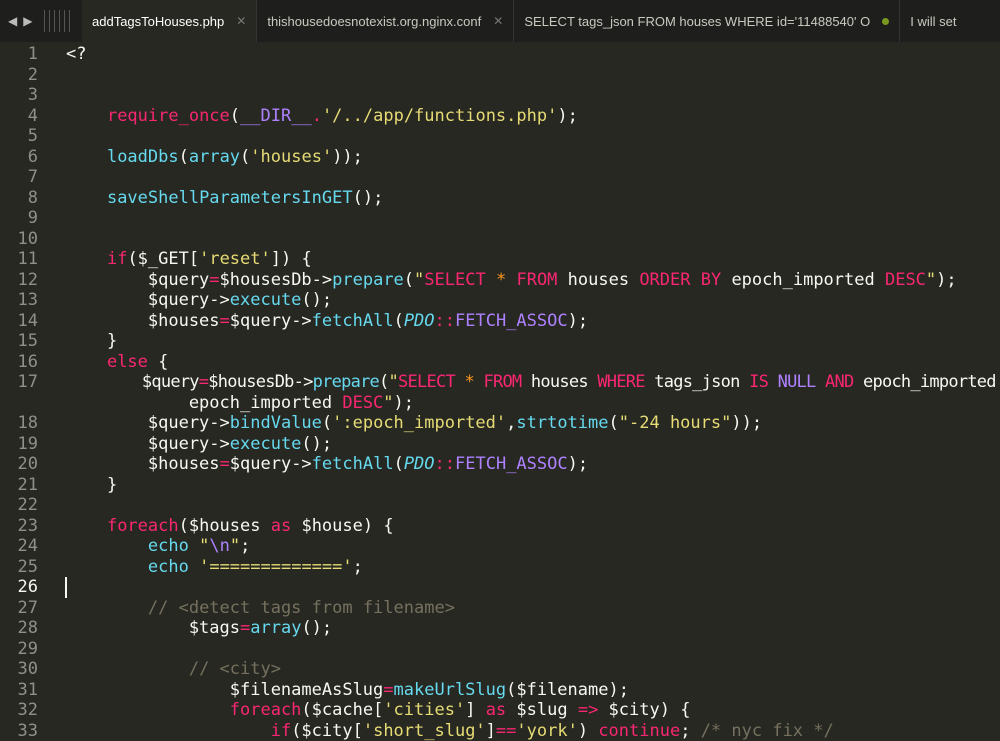  I want to click on line-number: 27, so click(19, 608).